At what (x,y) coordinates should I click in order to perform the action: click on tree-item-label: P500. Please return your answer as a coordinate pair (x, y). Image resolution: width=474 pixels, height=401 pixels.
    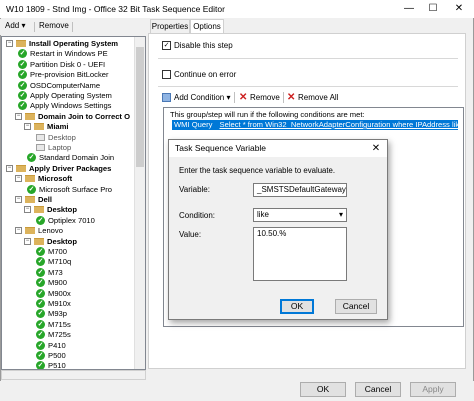
    Looking at the image, I should click on (57, 355).